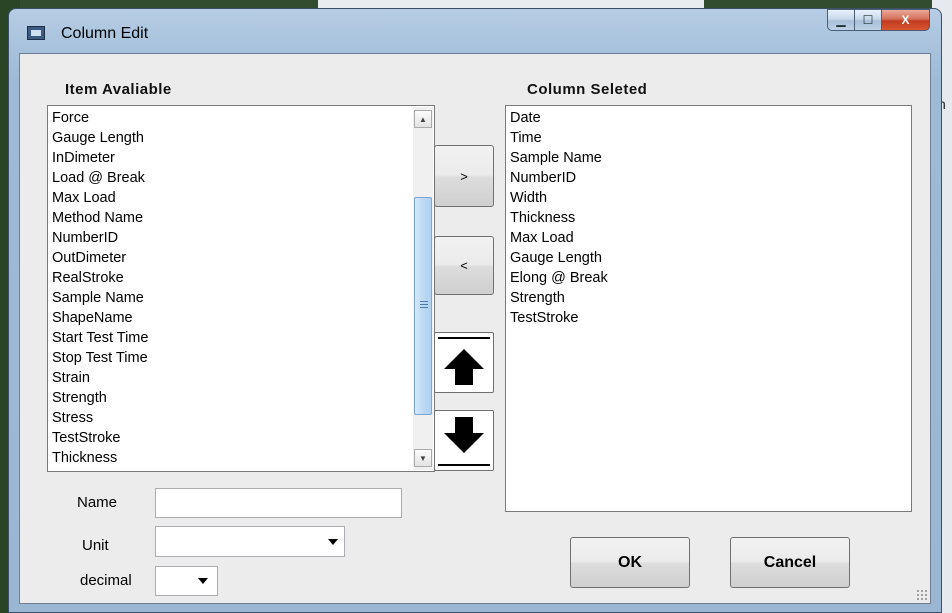 The width and height of the screenshot is (952, 613). Describe the element at coordinates (475, 31) in the screenshot. I see `title-bar: Column Edit ▁ ☐ X` at that location.